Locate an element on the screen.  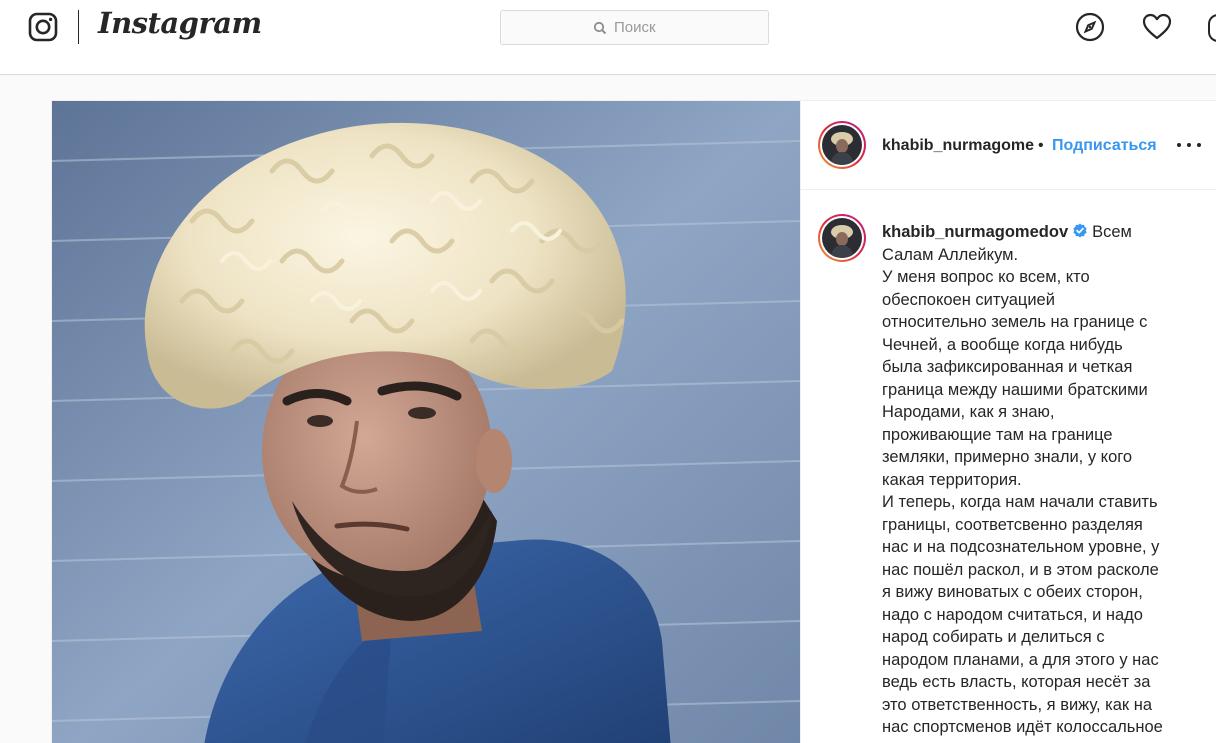
caption-first-word: Всем is located at coordinates (1112, 232).